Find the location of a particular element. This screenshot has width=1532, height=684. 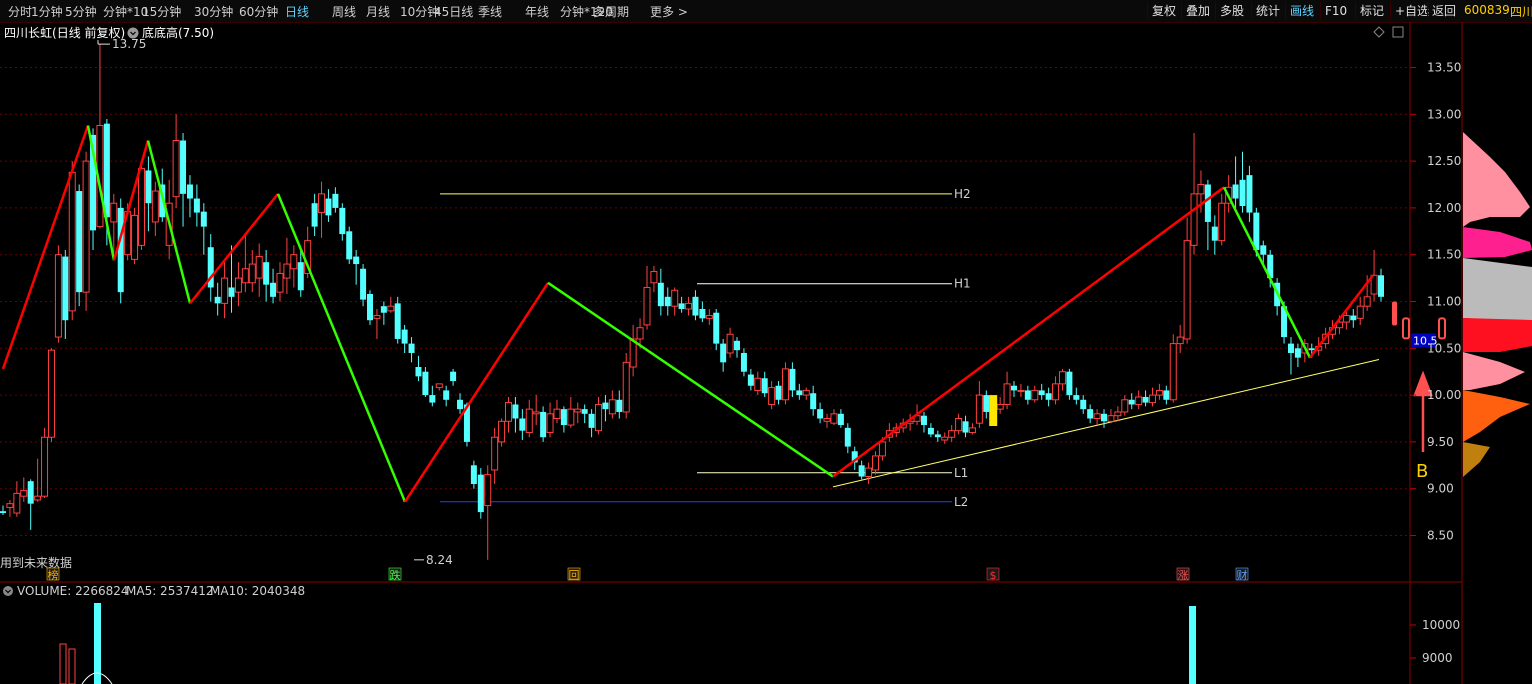

toolbar-button: 复权 is located at coordinates (1163, 11).